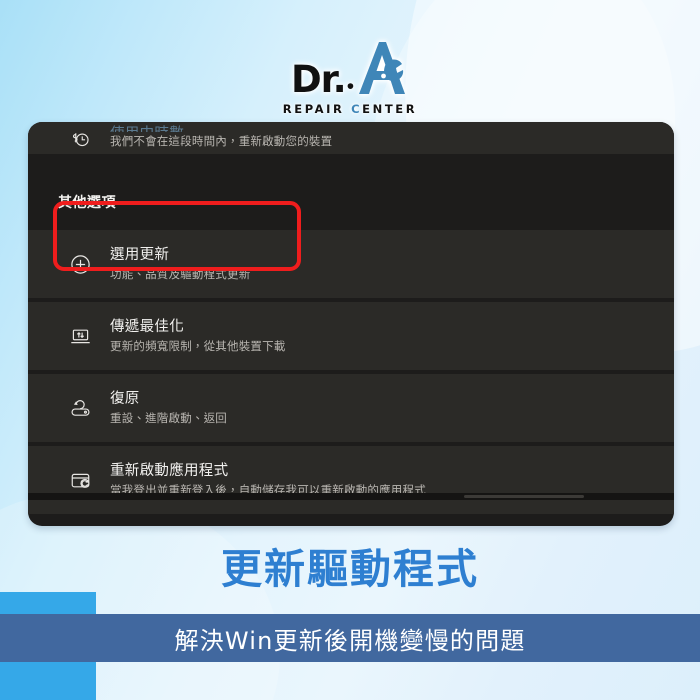 The image size is (700, 700). What do you see at coordinates (80, 264) in the screenshot?
I see `plus-circle-icon` at bounding box center [80, 264].